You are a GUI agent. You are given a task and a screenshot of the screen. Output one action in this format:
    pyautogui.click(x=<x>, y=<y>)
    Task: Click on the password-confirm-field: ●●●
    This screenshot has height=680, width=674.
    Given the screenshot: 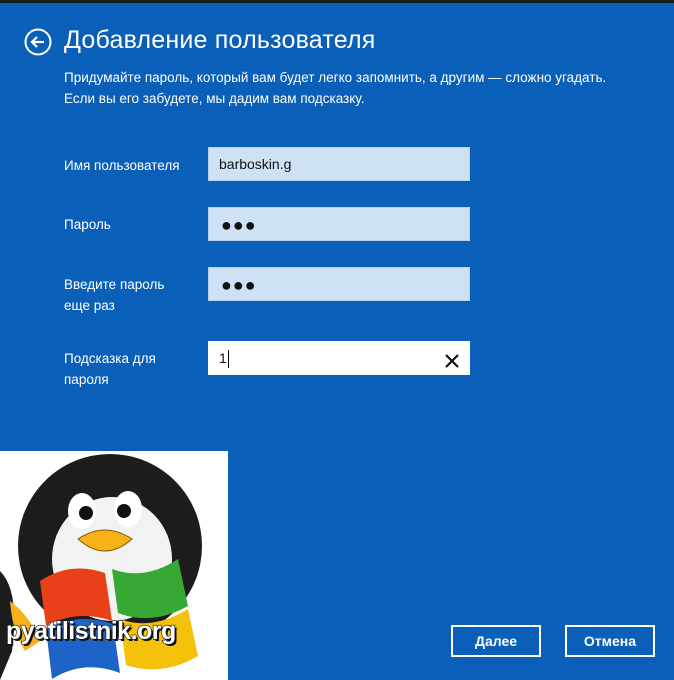 What is the action you would take?
    pyautogui.click(x=339, y=284)
    